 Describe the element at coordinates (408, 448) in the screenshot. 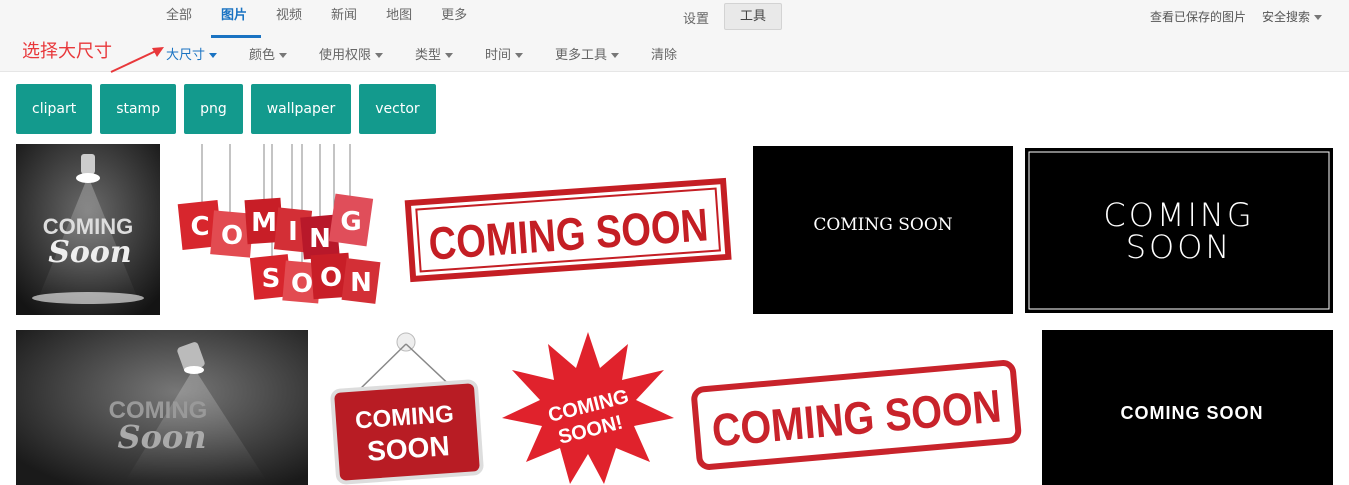

I see `image-7-text-line-2: SOON` at that location.